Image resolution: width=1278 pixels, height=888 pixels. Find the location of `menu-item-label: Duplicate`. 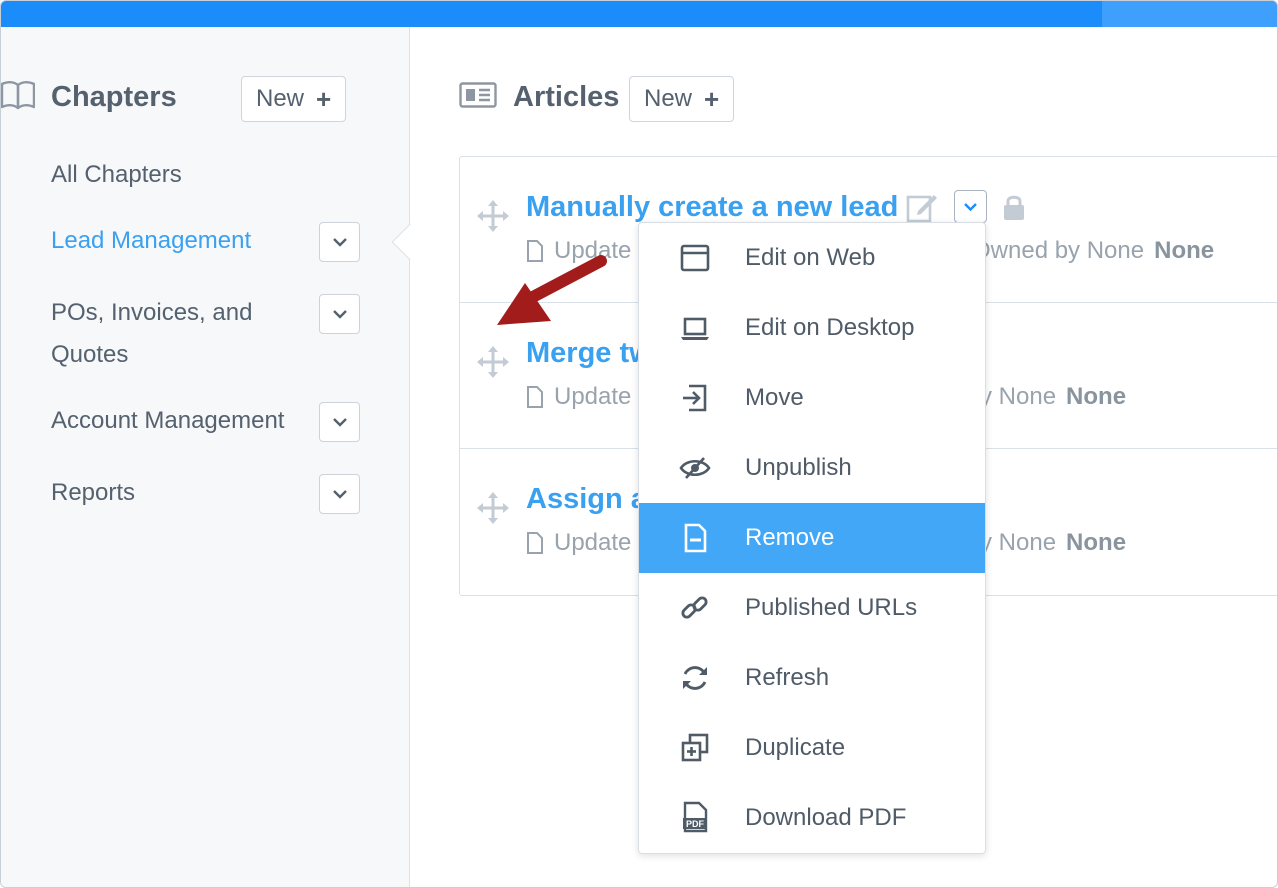

menu-item-label: Duplicate is located at coordinates (795, 747).